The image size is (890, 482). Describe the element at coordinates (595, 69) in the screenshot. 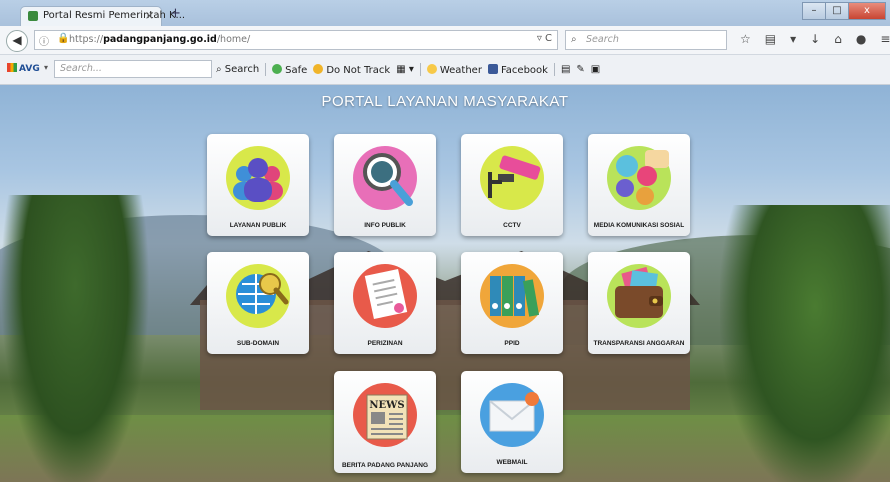

I see `screenshot-icon: ▣` at that location.